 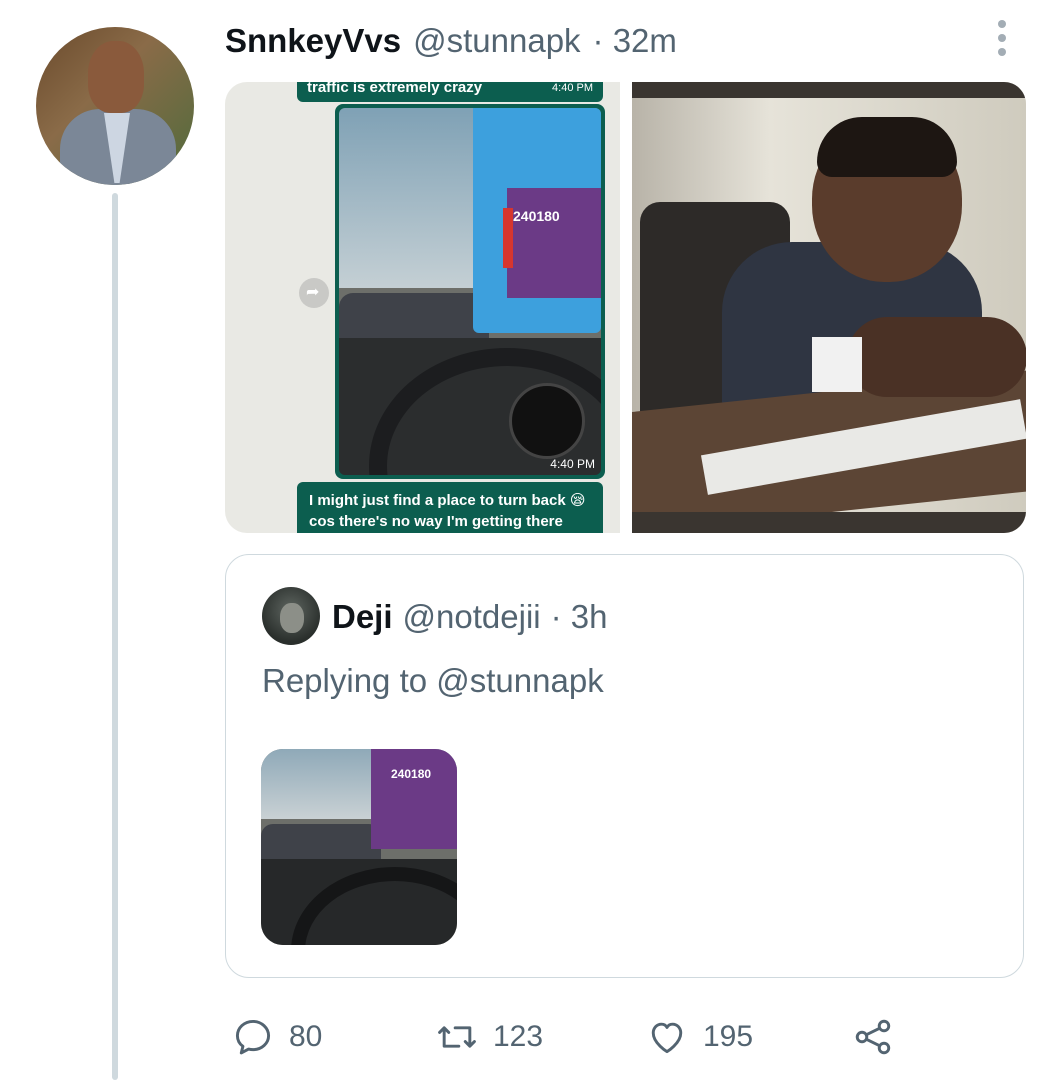 What do you see at coordinates (115, 636) in the screenshot?
I see `thread-line` at bounding box center [115, 636].